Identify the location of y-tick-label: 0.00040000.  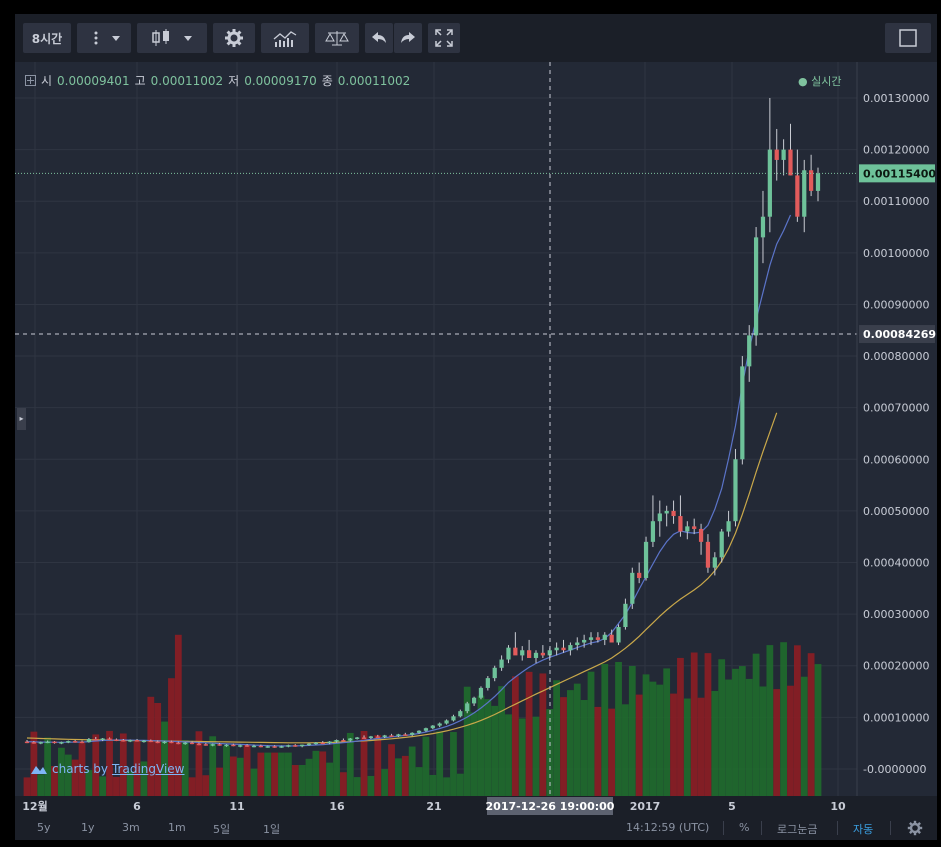
(896, 563).